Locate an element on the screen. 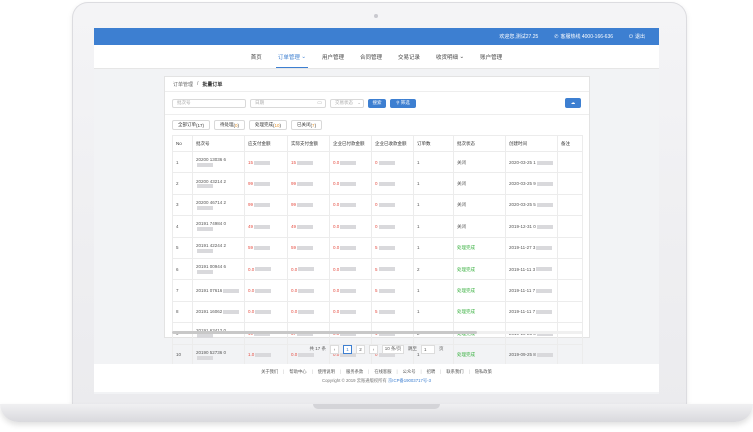 The height and width of the screenshot is (432, 753). pager-page-1: 1 is located at coordinates (347, 349).